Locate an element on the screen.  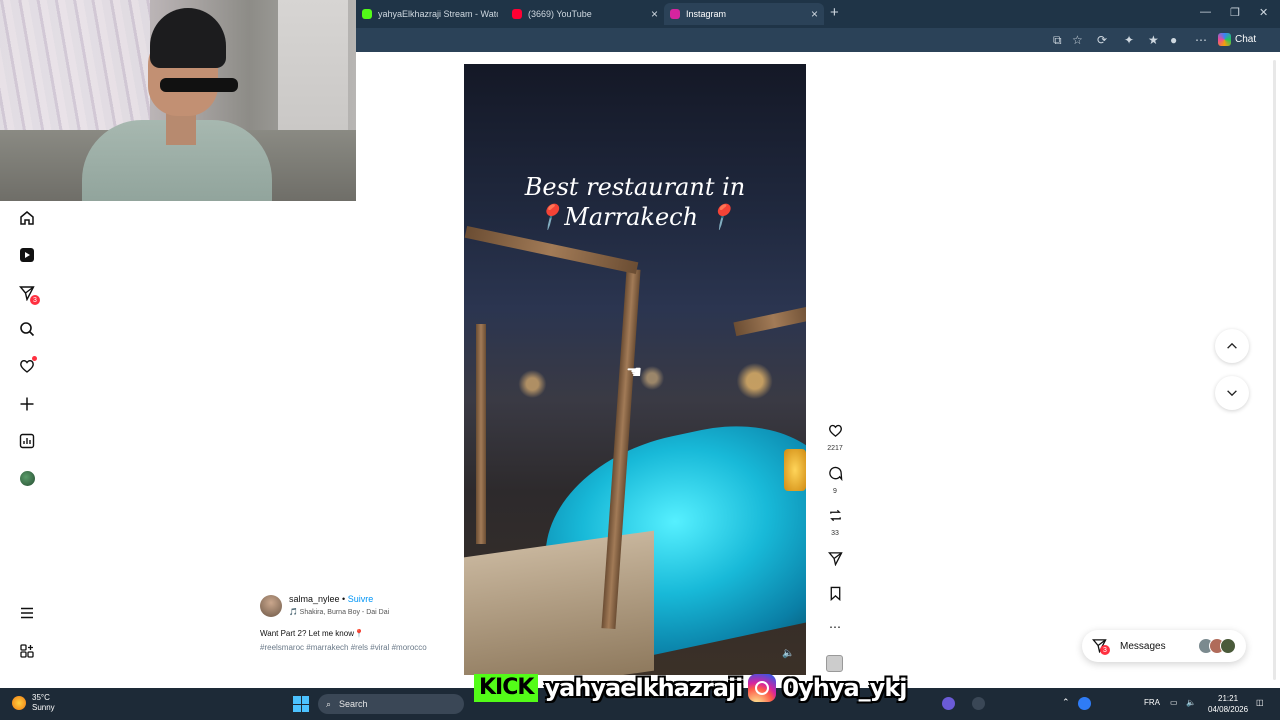
save-button is located at coordinates (835, 596).